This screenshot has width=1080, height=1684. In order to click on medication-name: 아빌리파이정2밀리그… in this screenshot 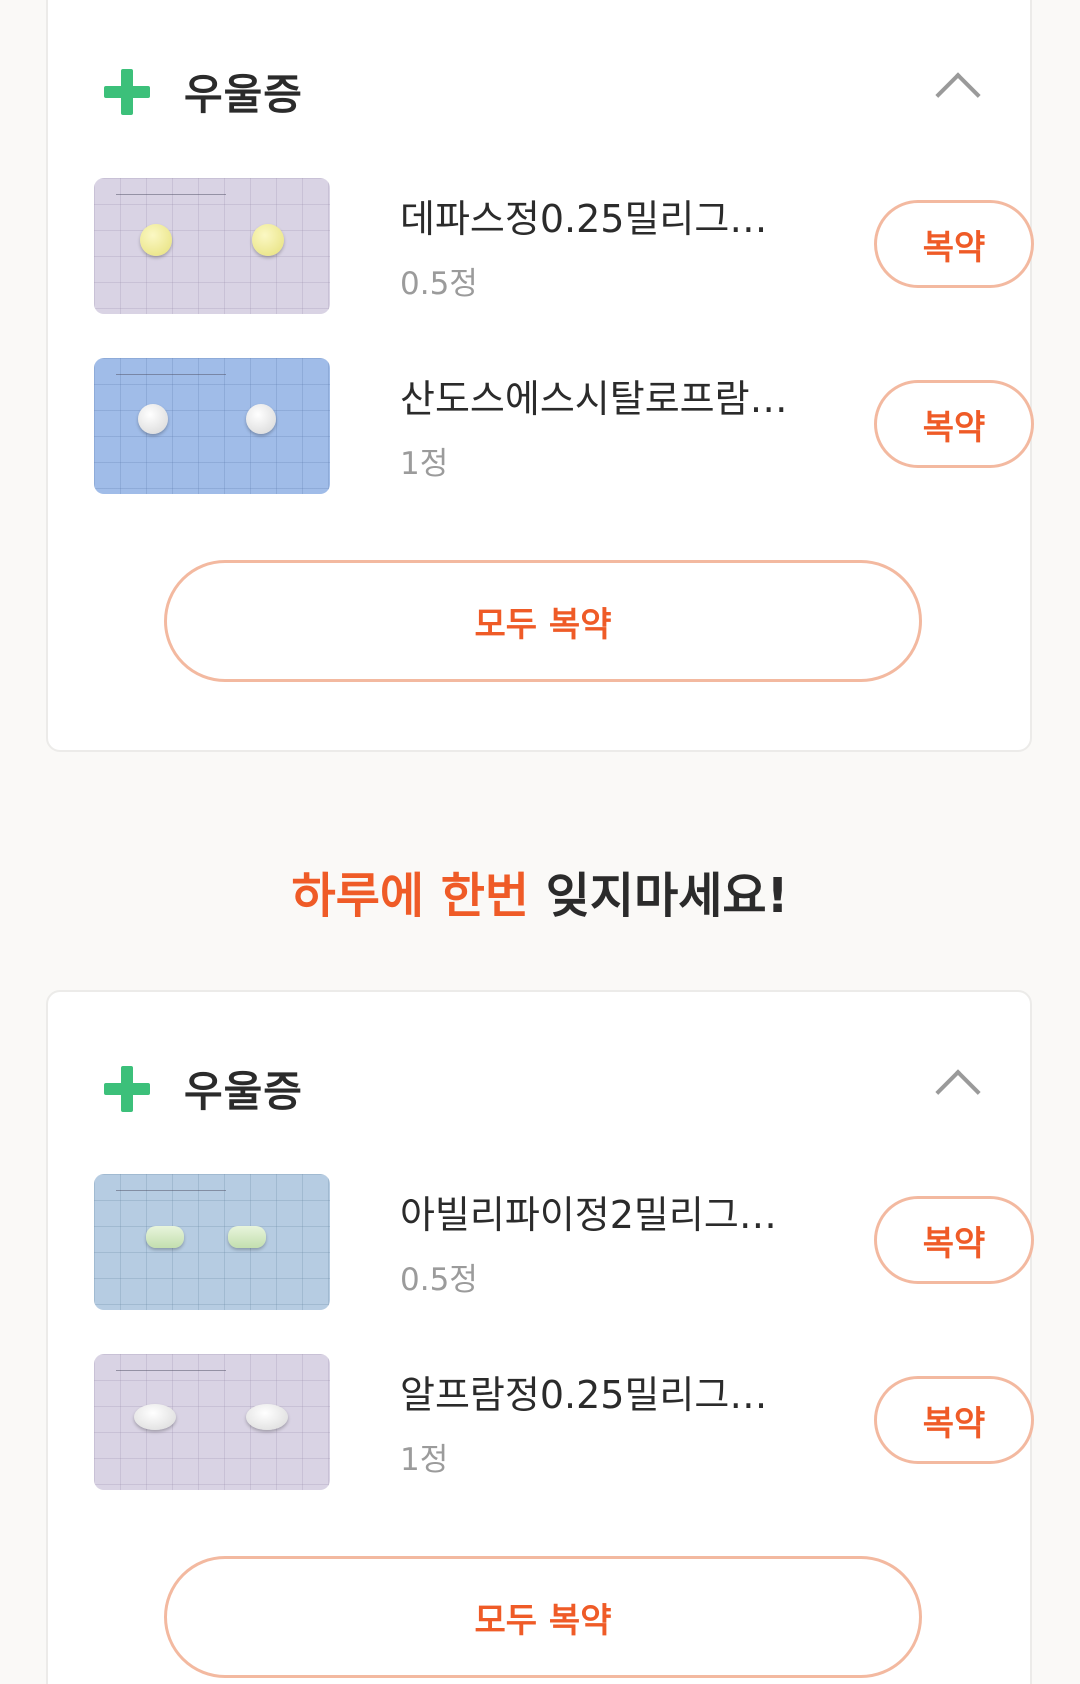, I will do `click(588, 1215)`.